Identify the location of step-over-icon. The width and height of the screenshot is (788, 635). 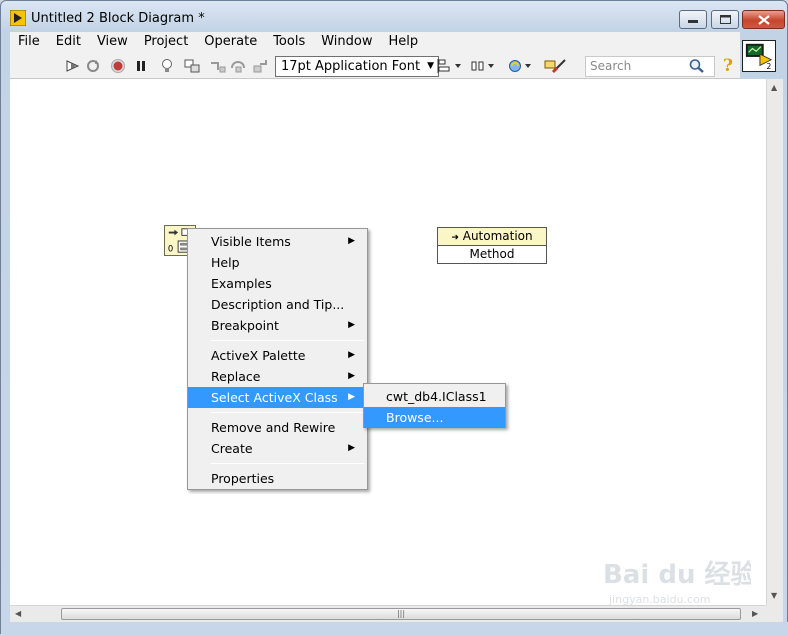
(239, 66).